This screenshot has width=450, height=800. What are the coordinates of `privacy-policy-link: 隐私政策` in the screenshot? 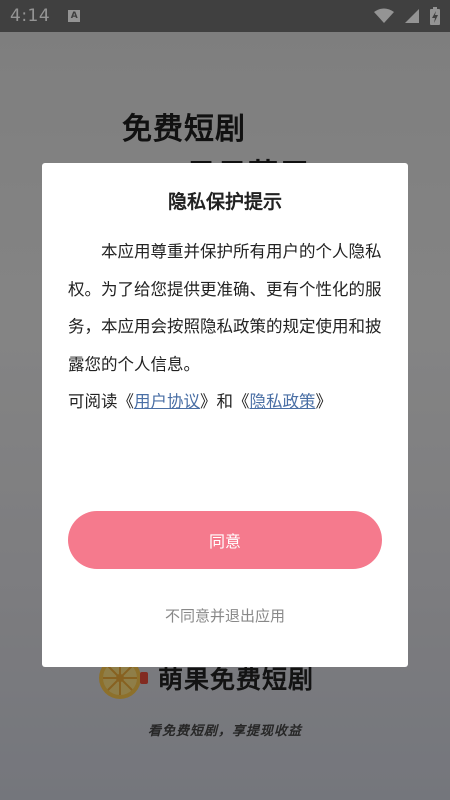 It's located at (283, 401).